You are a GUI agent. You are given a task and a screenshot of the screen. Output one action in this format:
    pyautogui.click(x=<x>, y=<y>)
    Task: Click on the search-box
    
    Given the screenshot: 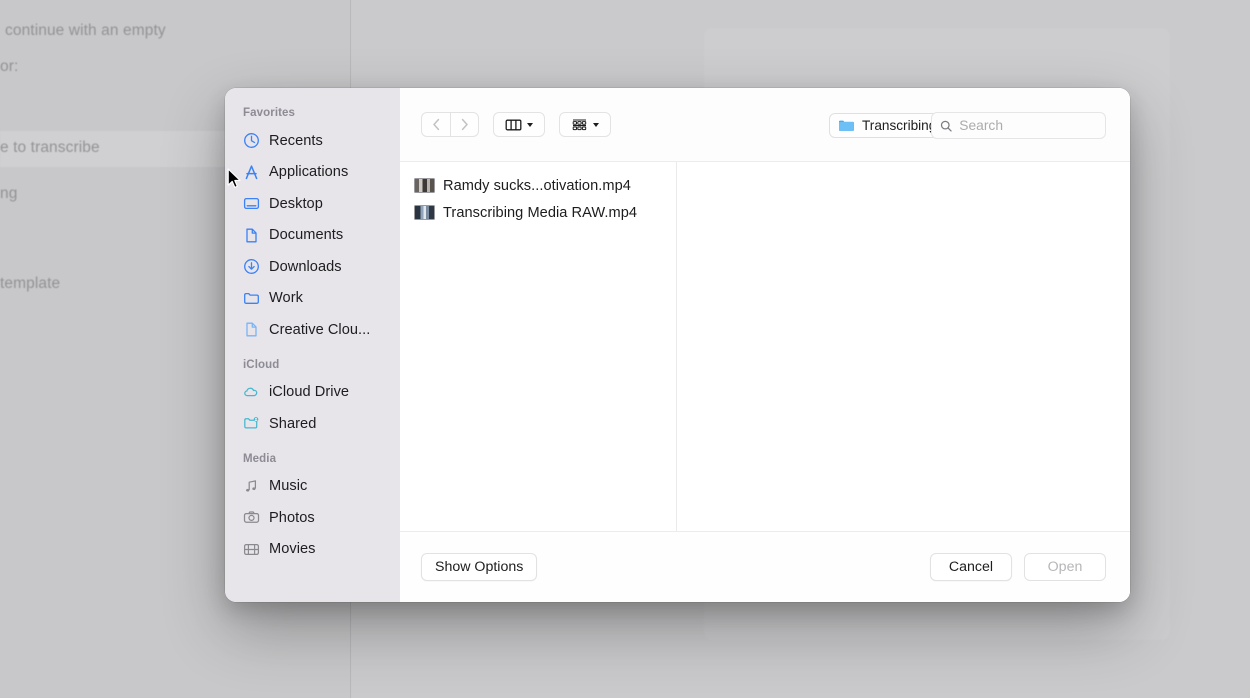 What is the action you would take?
    pyautogui.click(x=1018, y=125)
    